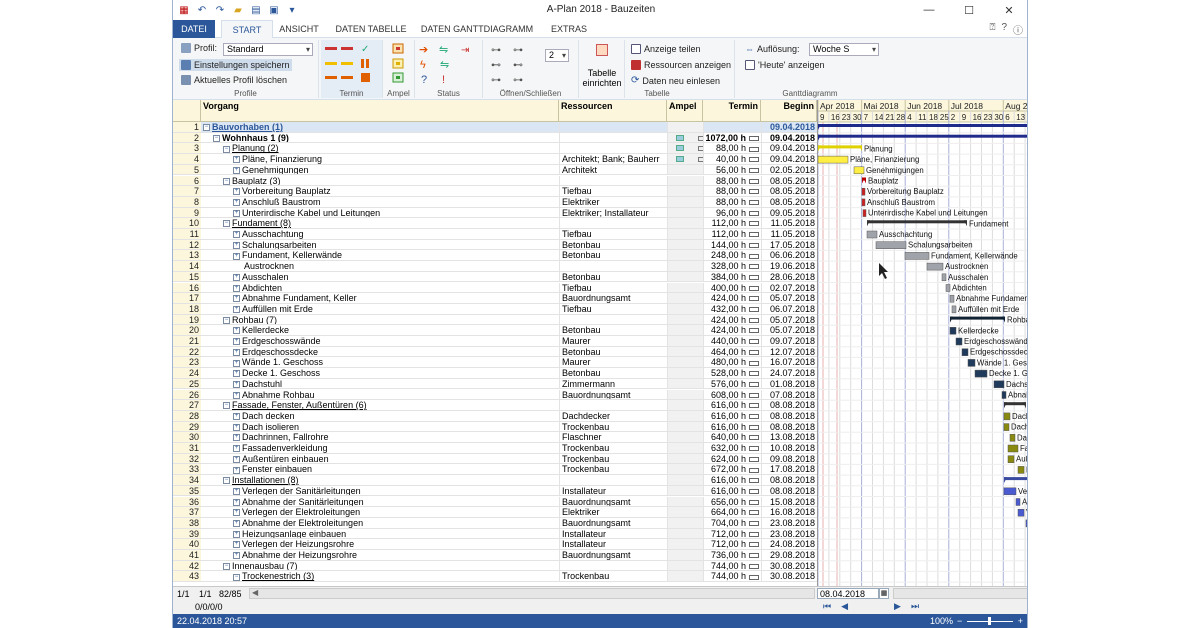  What do you see at coordinates (235, 65) in the screenshot?
I see `save-settings-button: Einstellungen speichern` at bounding box center [235, 65].